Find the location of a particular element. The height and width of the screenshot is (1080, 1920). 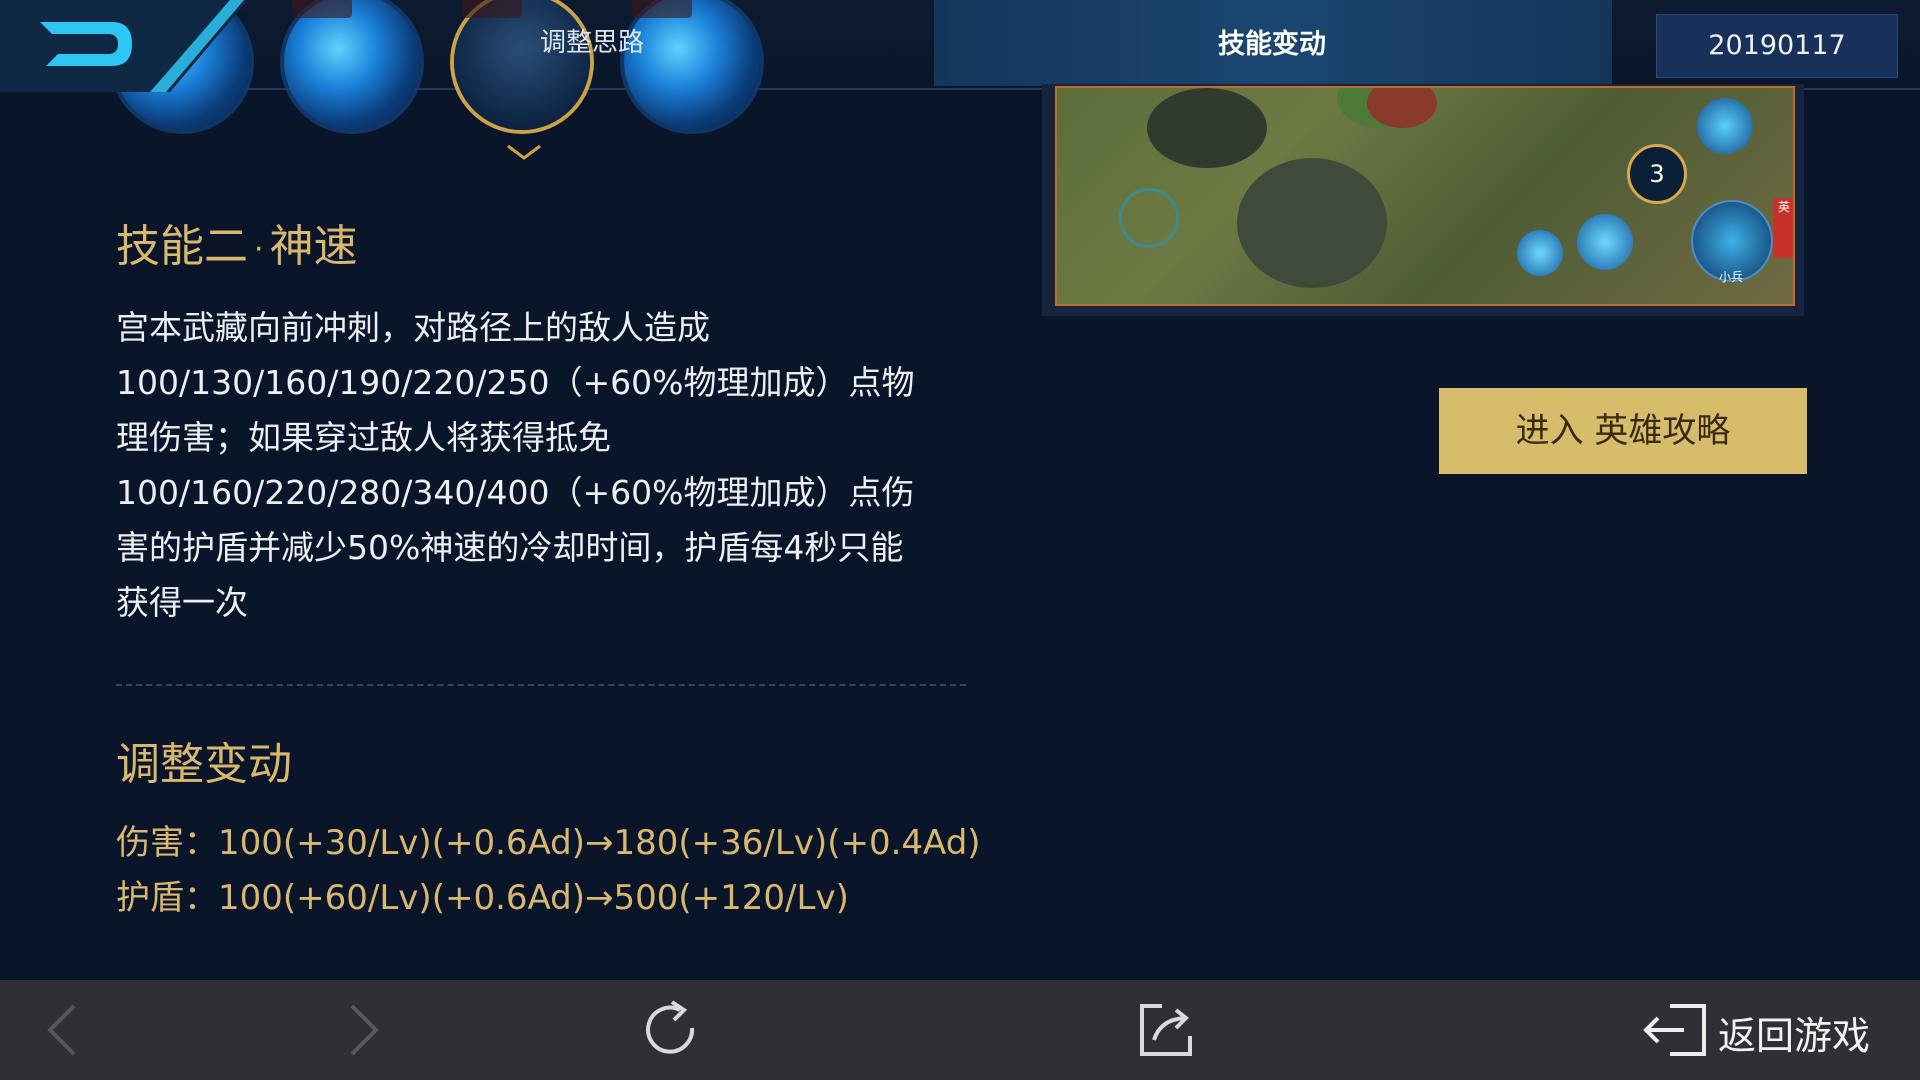

description-line: 理伤害；如果穿过敌人将获得抵免 is located at coordinates (363, 437).